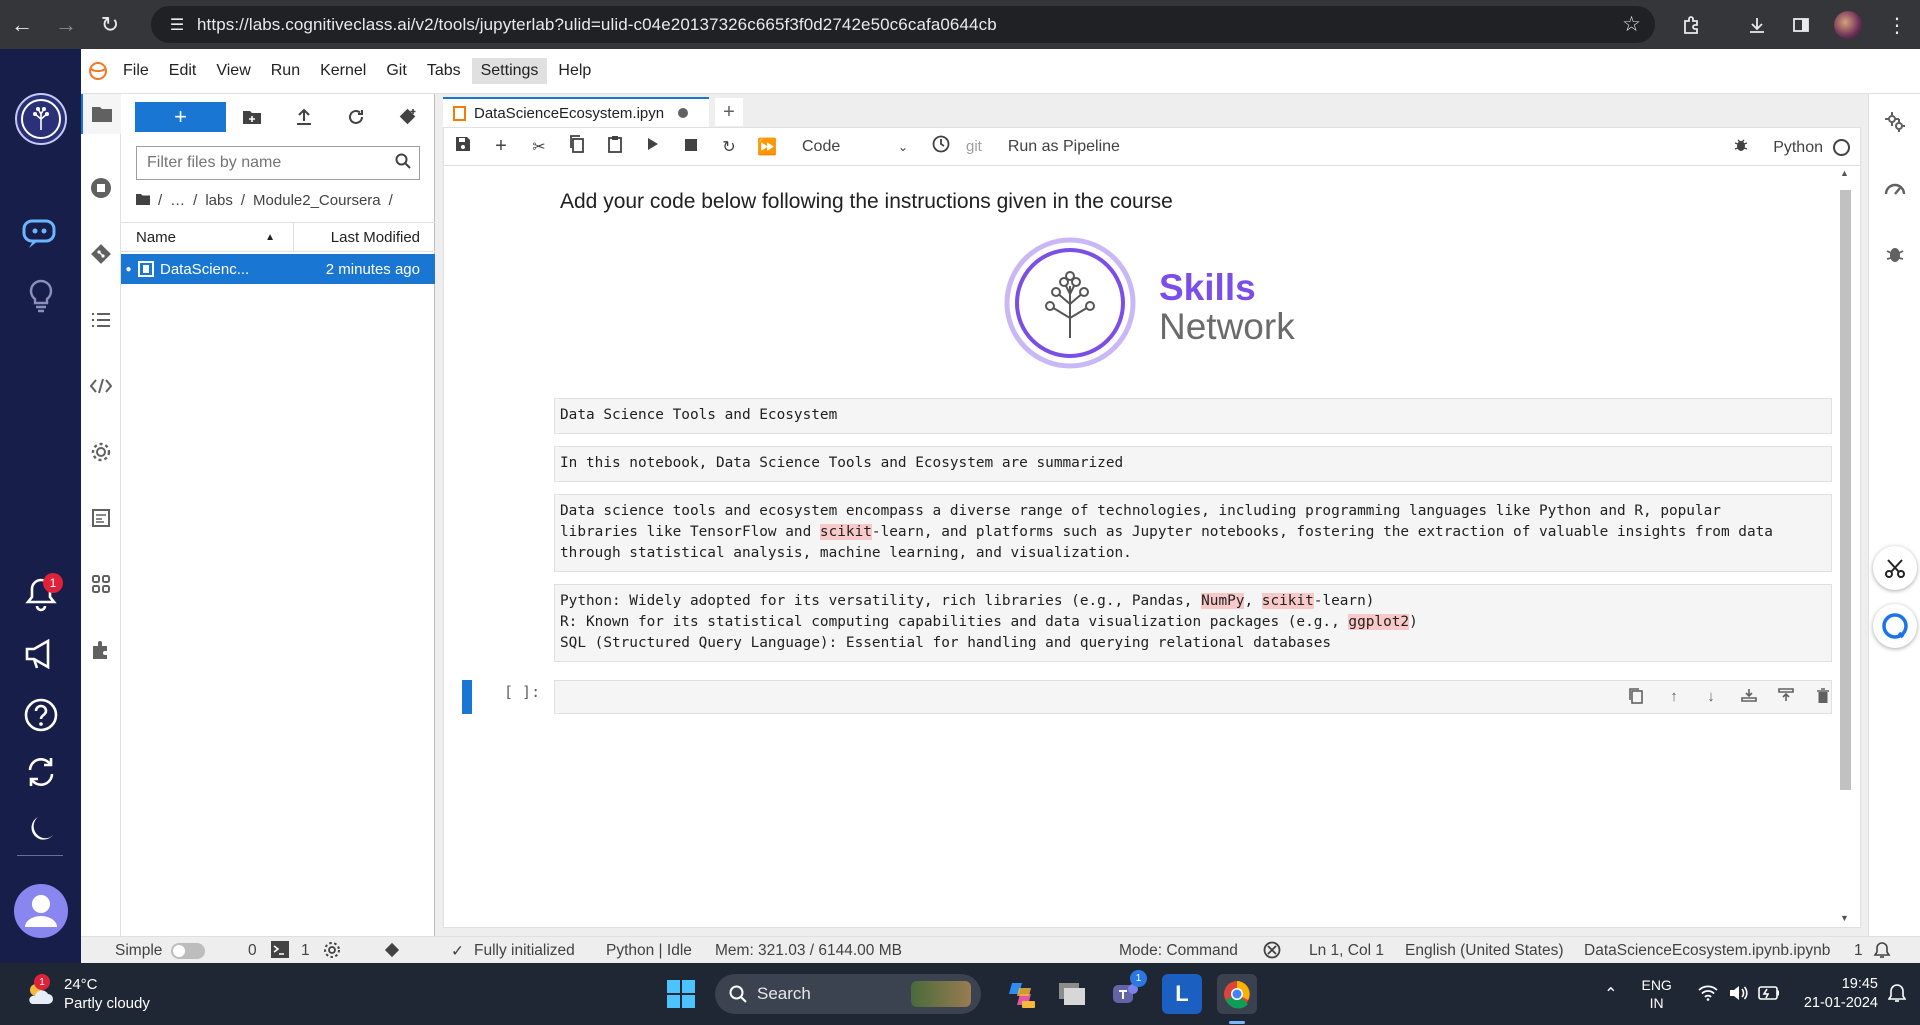  I want to click on chat-assistant-icon, so click(40, 234).